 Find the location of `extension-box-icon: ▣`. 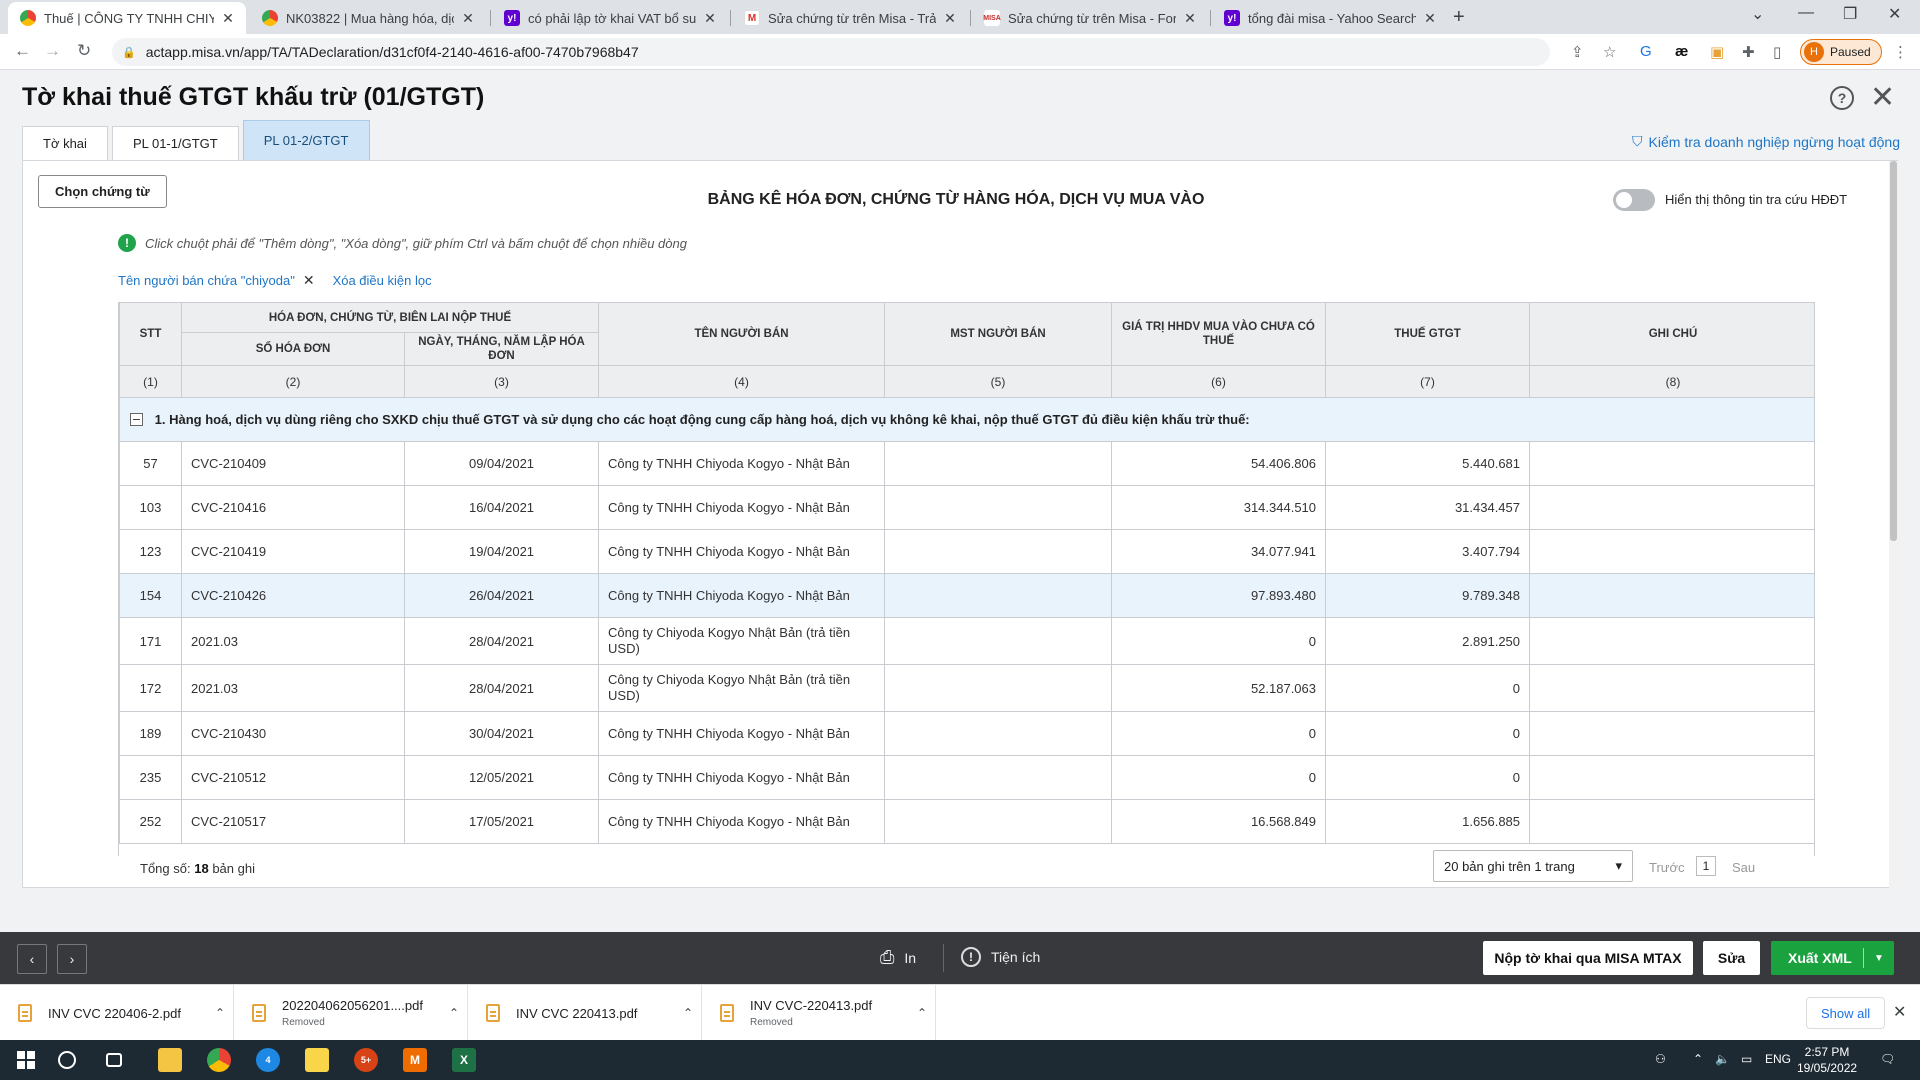

extension-box-icon: ▣ is located at coordinates (1717, 52).